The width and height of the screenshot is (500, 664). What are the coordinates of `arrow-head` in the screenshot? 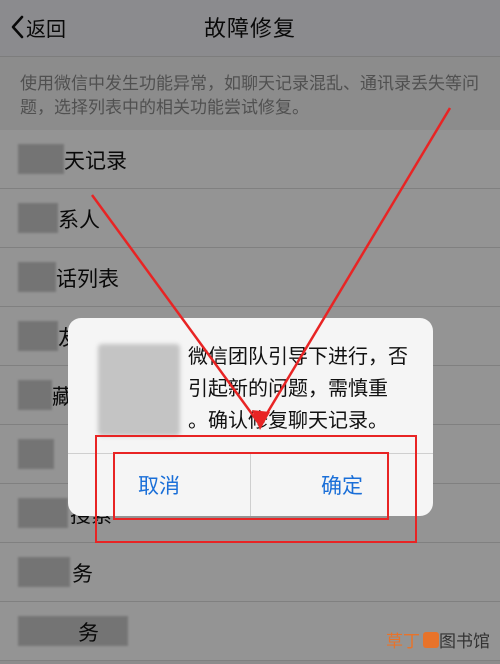 It's located at (261, 420).